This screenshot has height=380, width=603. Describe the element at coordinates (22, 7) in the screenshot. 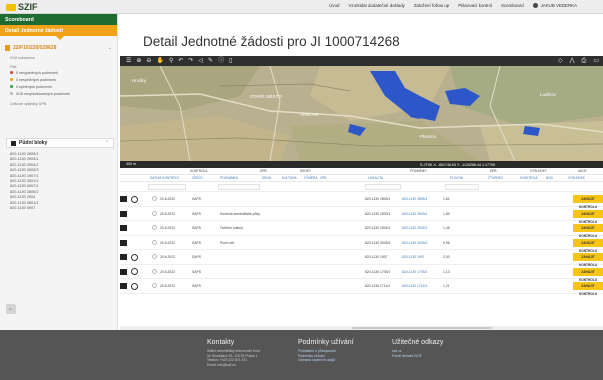

I see `szif-logo: SZIF` at that location.